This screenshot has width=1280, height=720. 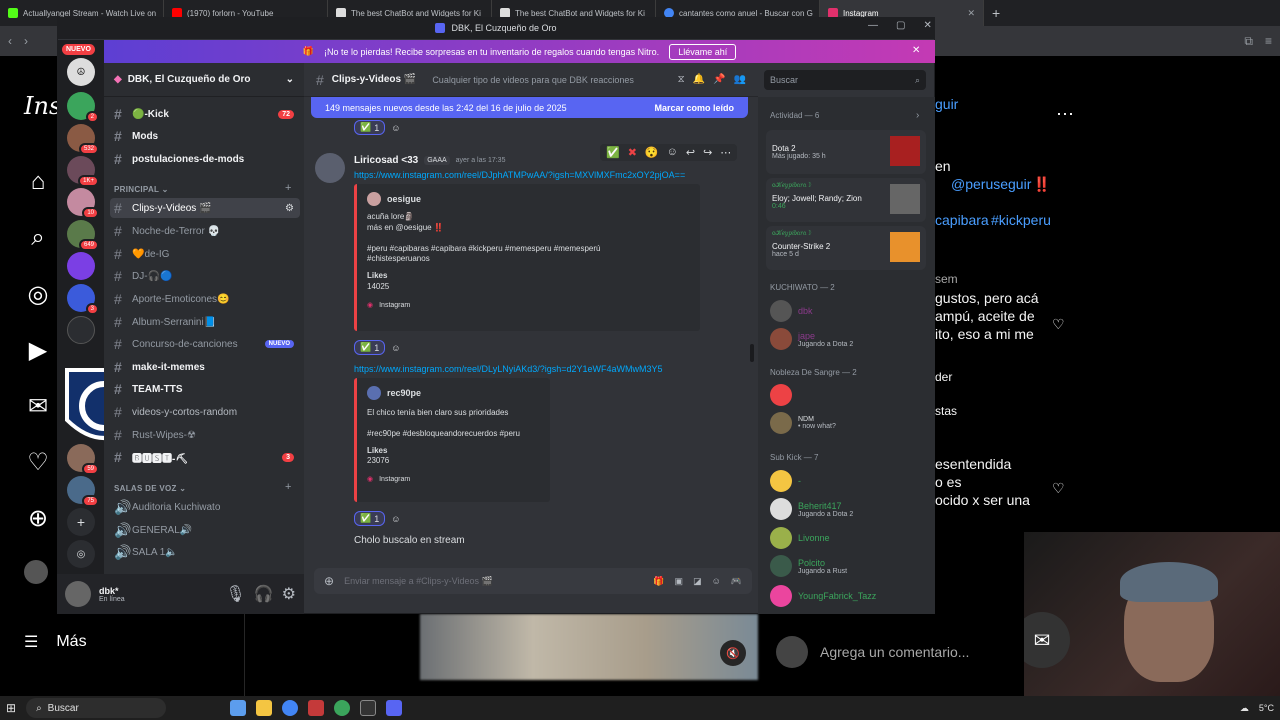 What do you see at coordinates (962, 220) in the screenshot?
I see `hashtag-link: capibara` at bounding box center [962, 220].